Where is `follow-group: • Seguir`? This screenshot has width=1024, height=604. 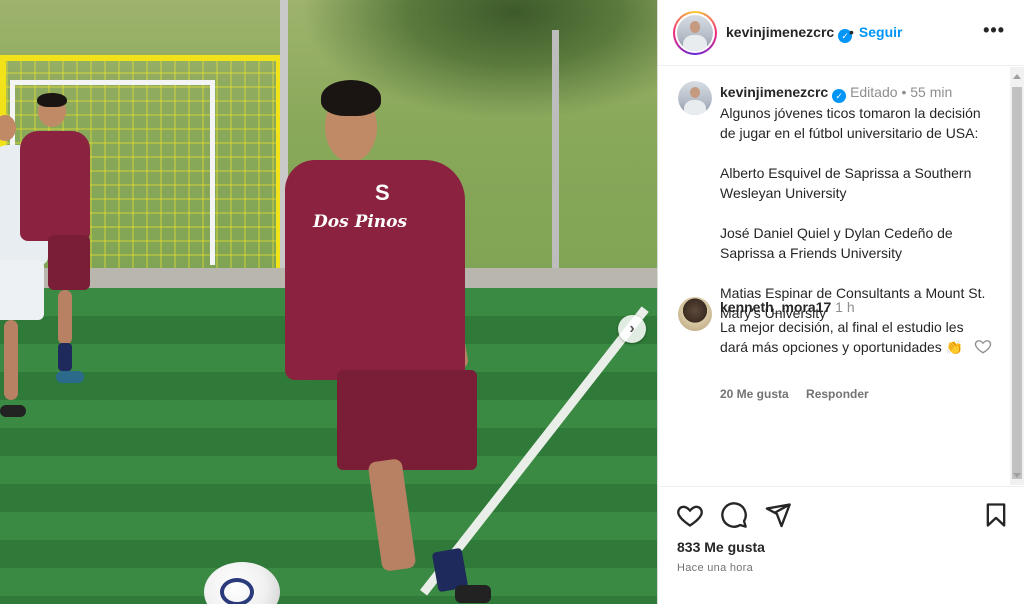 follow-group: • Seguir is located at coordinates (873, 33).